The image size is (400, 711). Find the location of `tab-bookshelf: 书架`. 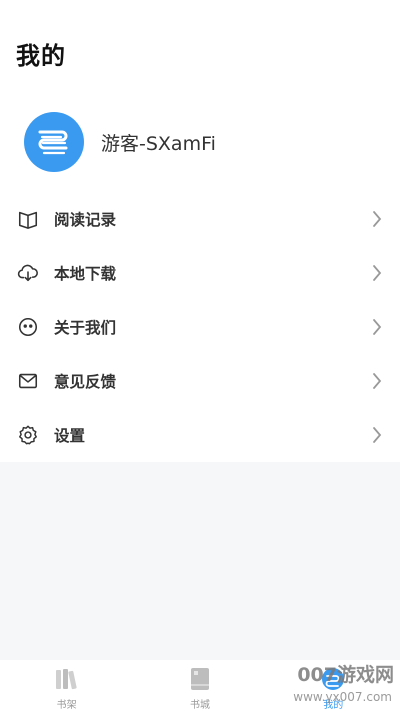

tab-bookshelf: 书架 is located at coordinates (66, 685).